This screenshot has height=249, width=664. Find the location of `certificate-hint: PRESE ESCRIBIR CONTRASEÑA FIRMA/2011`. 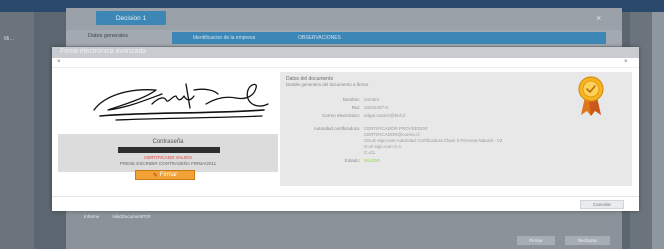

certificate-hint: PRESE ESCRIBIR CONTRASEÑA FIRMA/2011 is located at coordinates (168, 163).